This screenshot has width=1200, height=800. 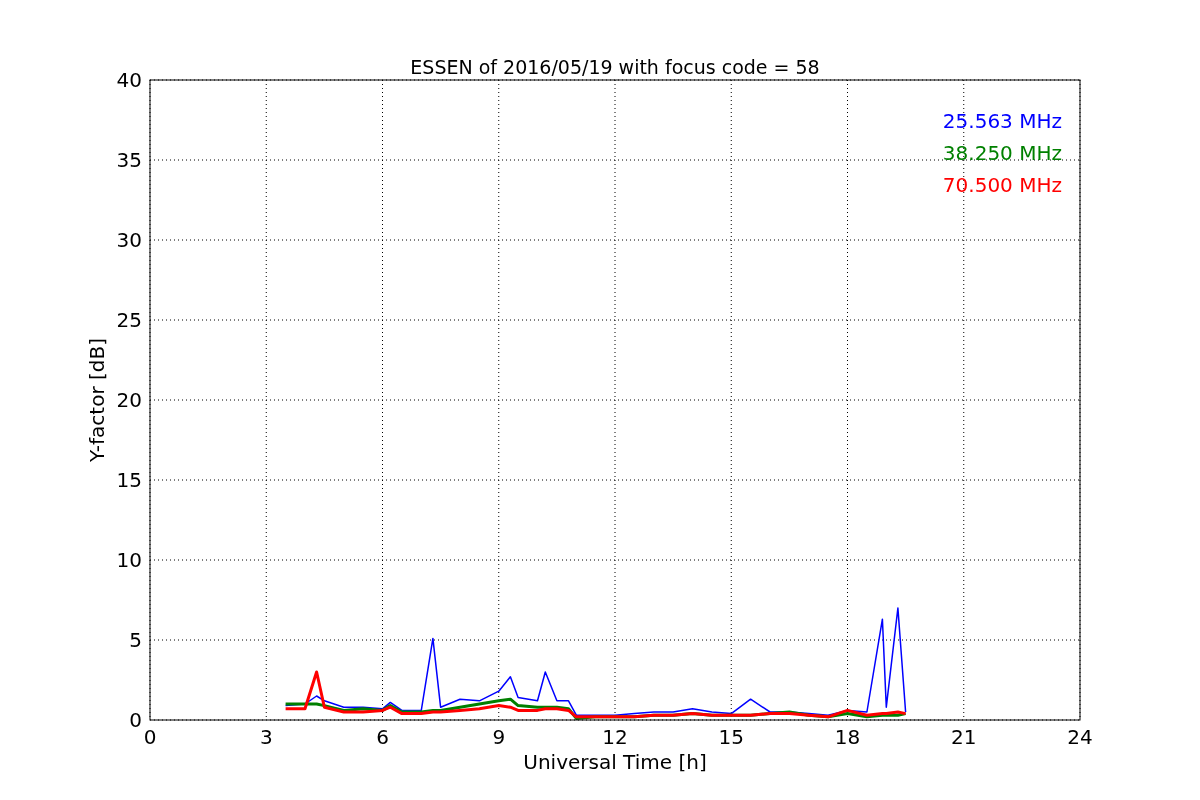 What do you see at coordinates (615, 67) in the screenshot?
I see `chart-title: ESSEN of 2016/05/19 with focus code = 58` at bounding box center [615, 67].